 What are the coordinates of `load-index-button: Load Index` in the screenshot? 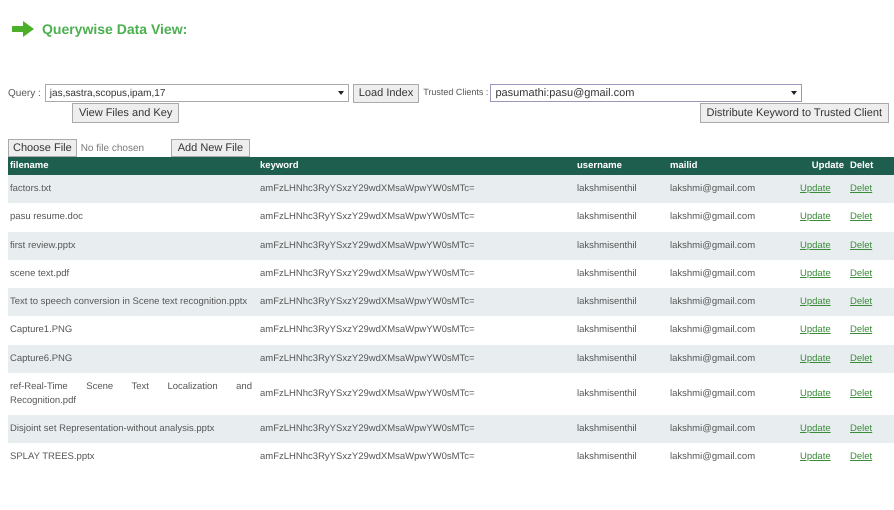 It's located at (386, 93).